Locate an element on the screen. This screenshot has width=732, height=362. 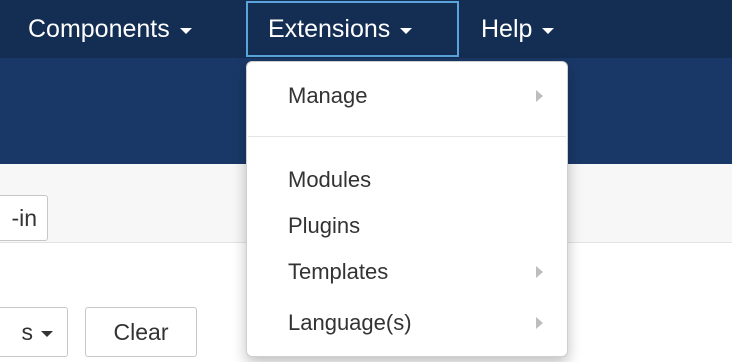
nav-components: Components is located at coordinates (110, 29).